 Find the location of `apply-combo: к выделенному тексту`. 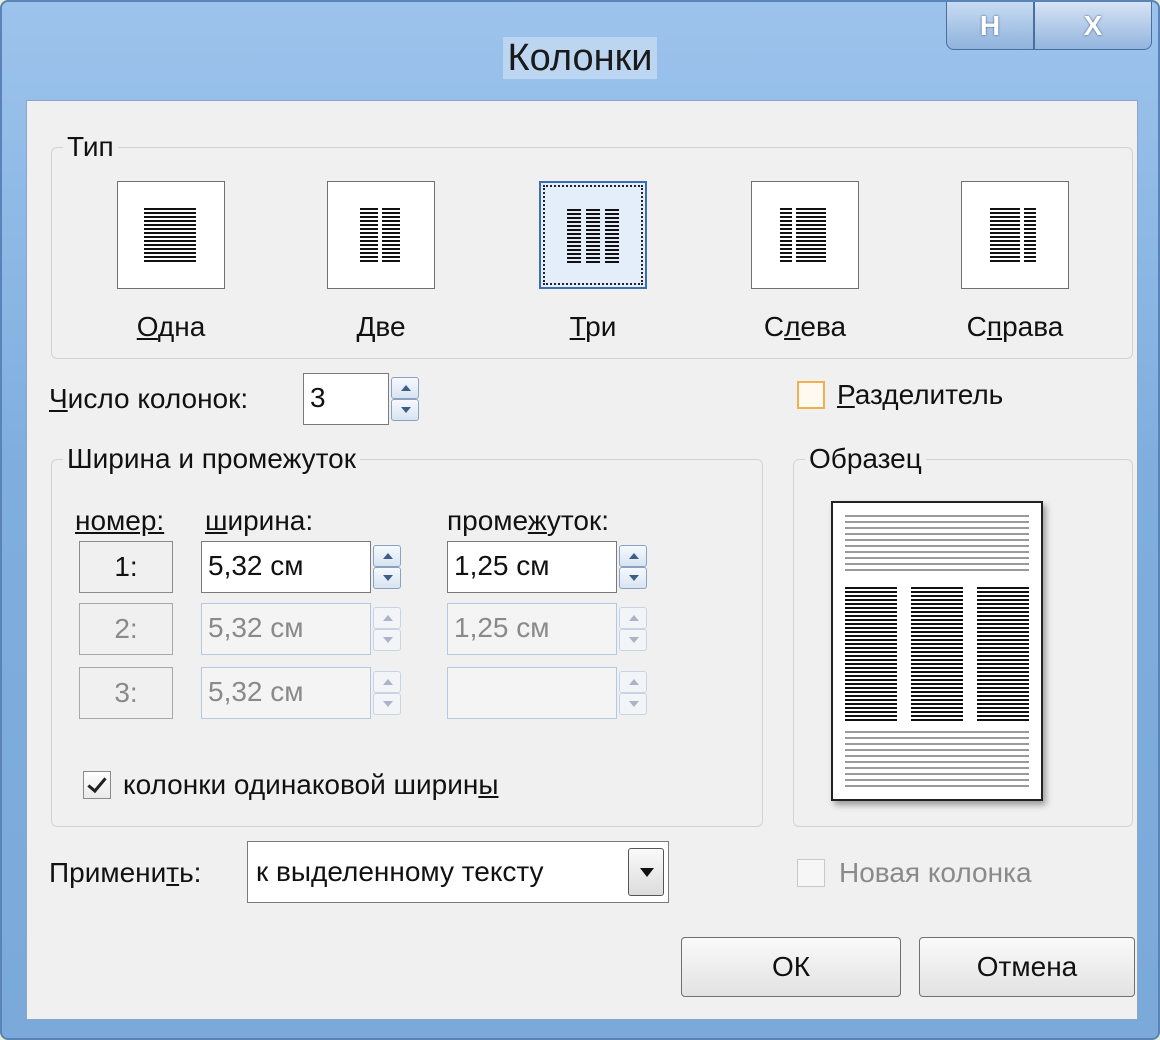

apply-combo: к выделенному тексту is located at coordinates (458, 872).